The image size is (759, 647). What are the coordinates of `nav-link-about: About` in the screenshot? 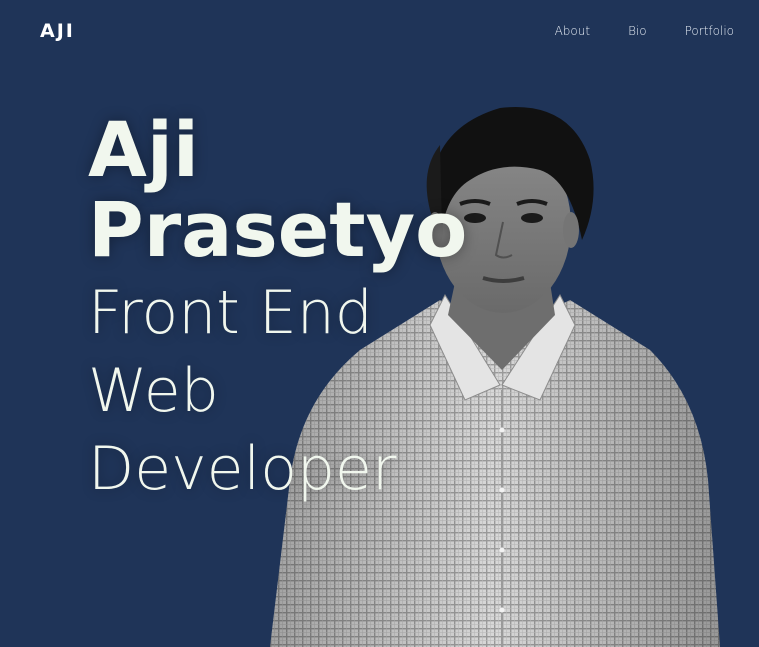 It's located at (572, 31).